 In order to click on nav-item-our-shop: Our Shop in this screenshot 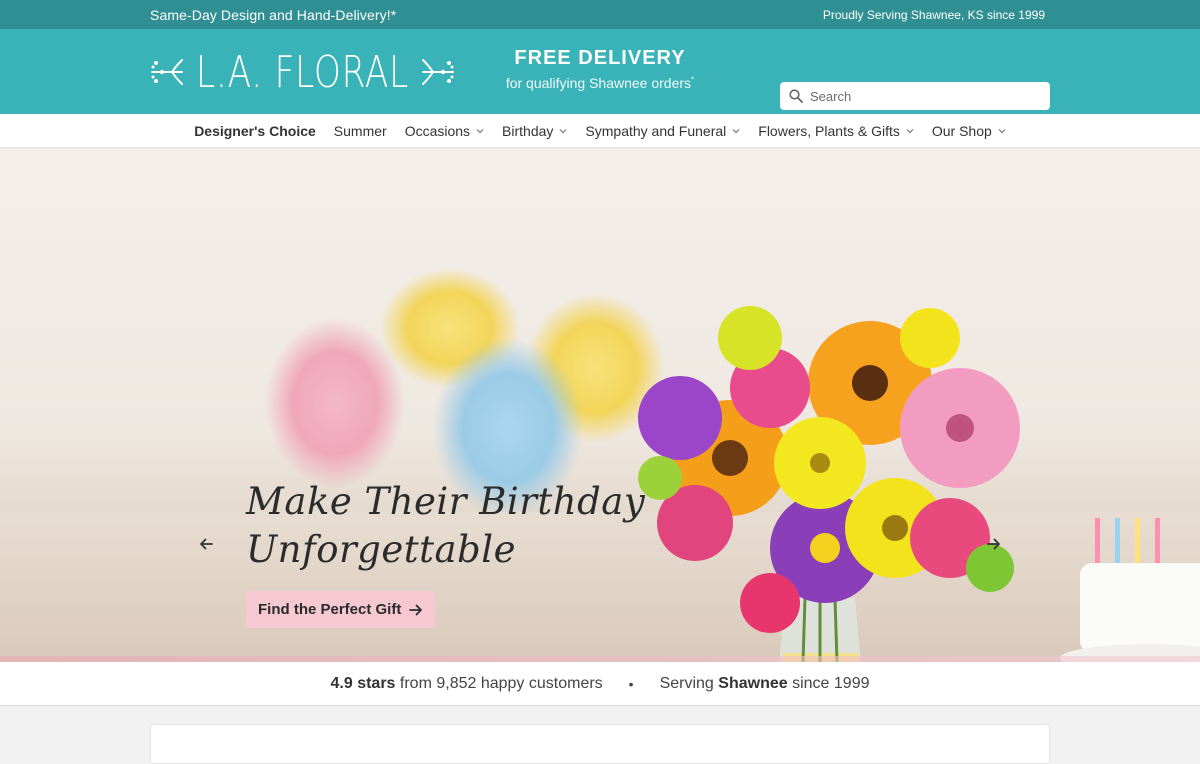, I will do `click(969, 131)`.